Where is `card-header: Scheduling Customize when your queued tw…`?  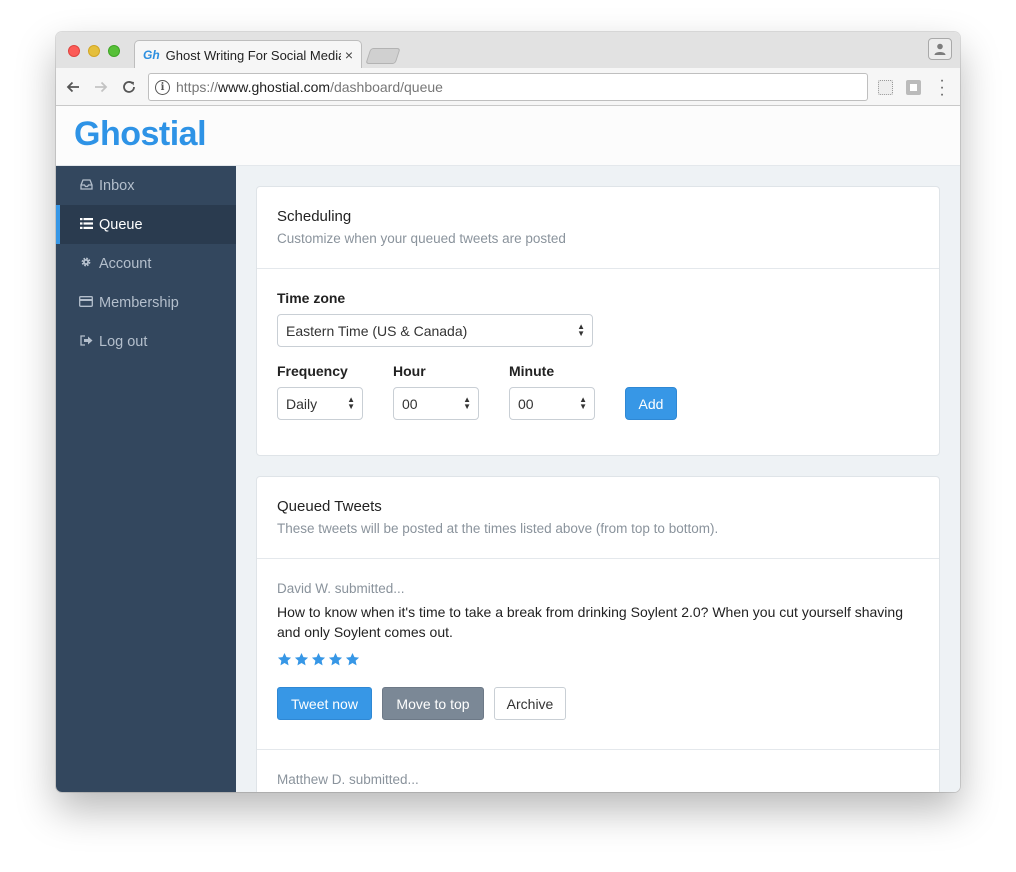
card-header: Scheduling Customize when your queued tw… is located at coordinates (598, 228).